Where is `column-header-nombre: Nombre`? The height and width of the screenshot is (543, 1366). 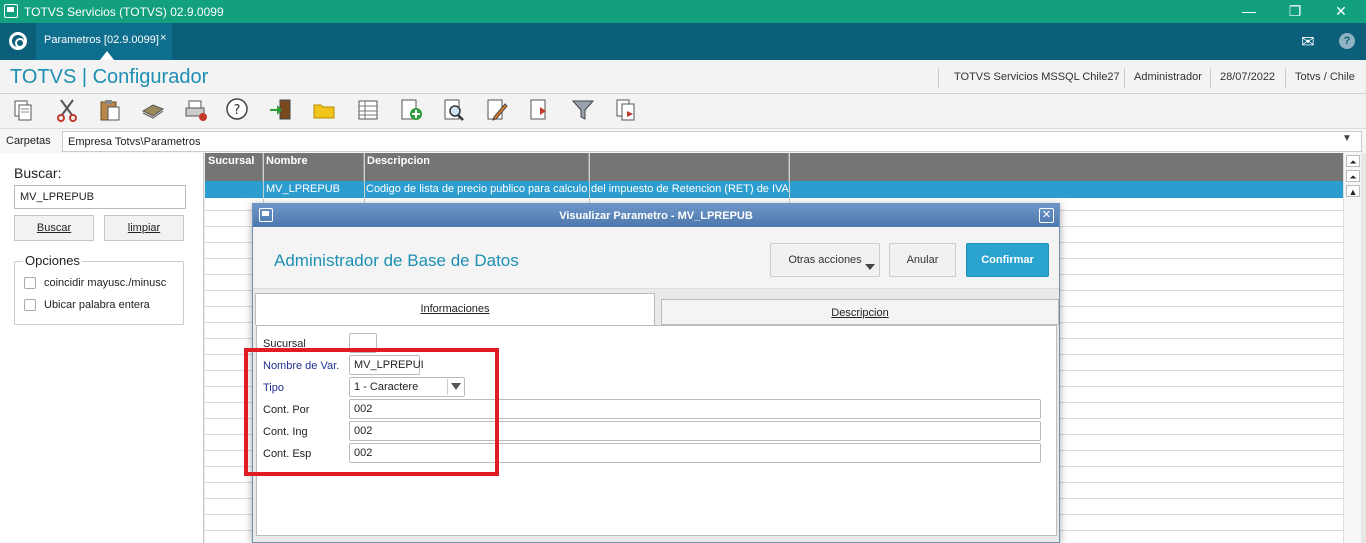
column-header-nombre: Nombre is located at coordinates (313, 167).